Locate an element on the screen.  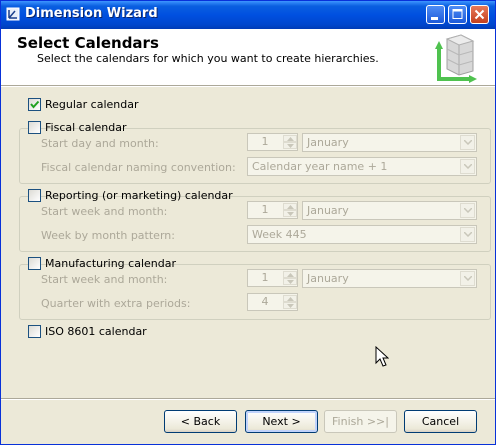
fiscal-start-day-stepper: 1 is located at coordinates (272, 142).